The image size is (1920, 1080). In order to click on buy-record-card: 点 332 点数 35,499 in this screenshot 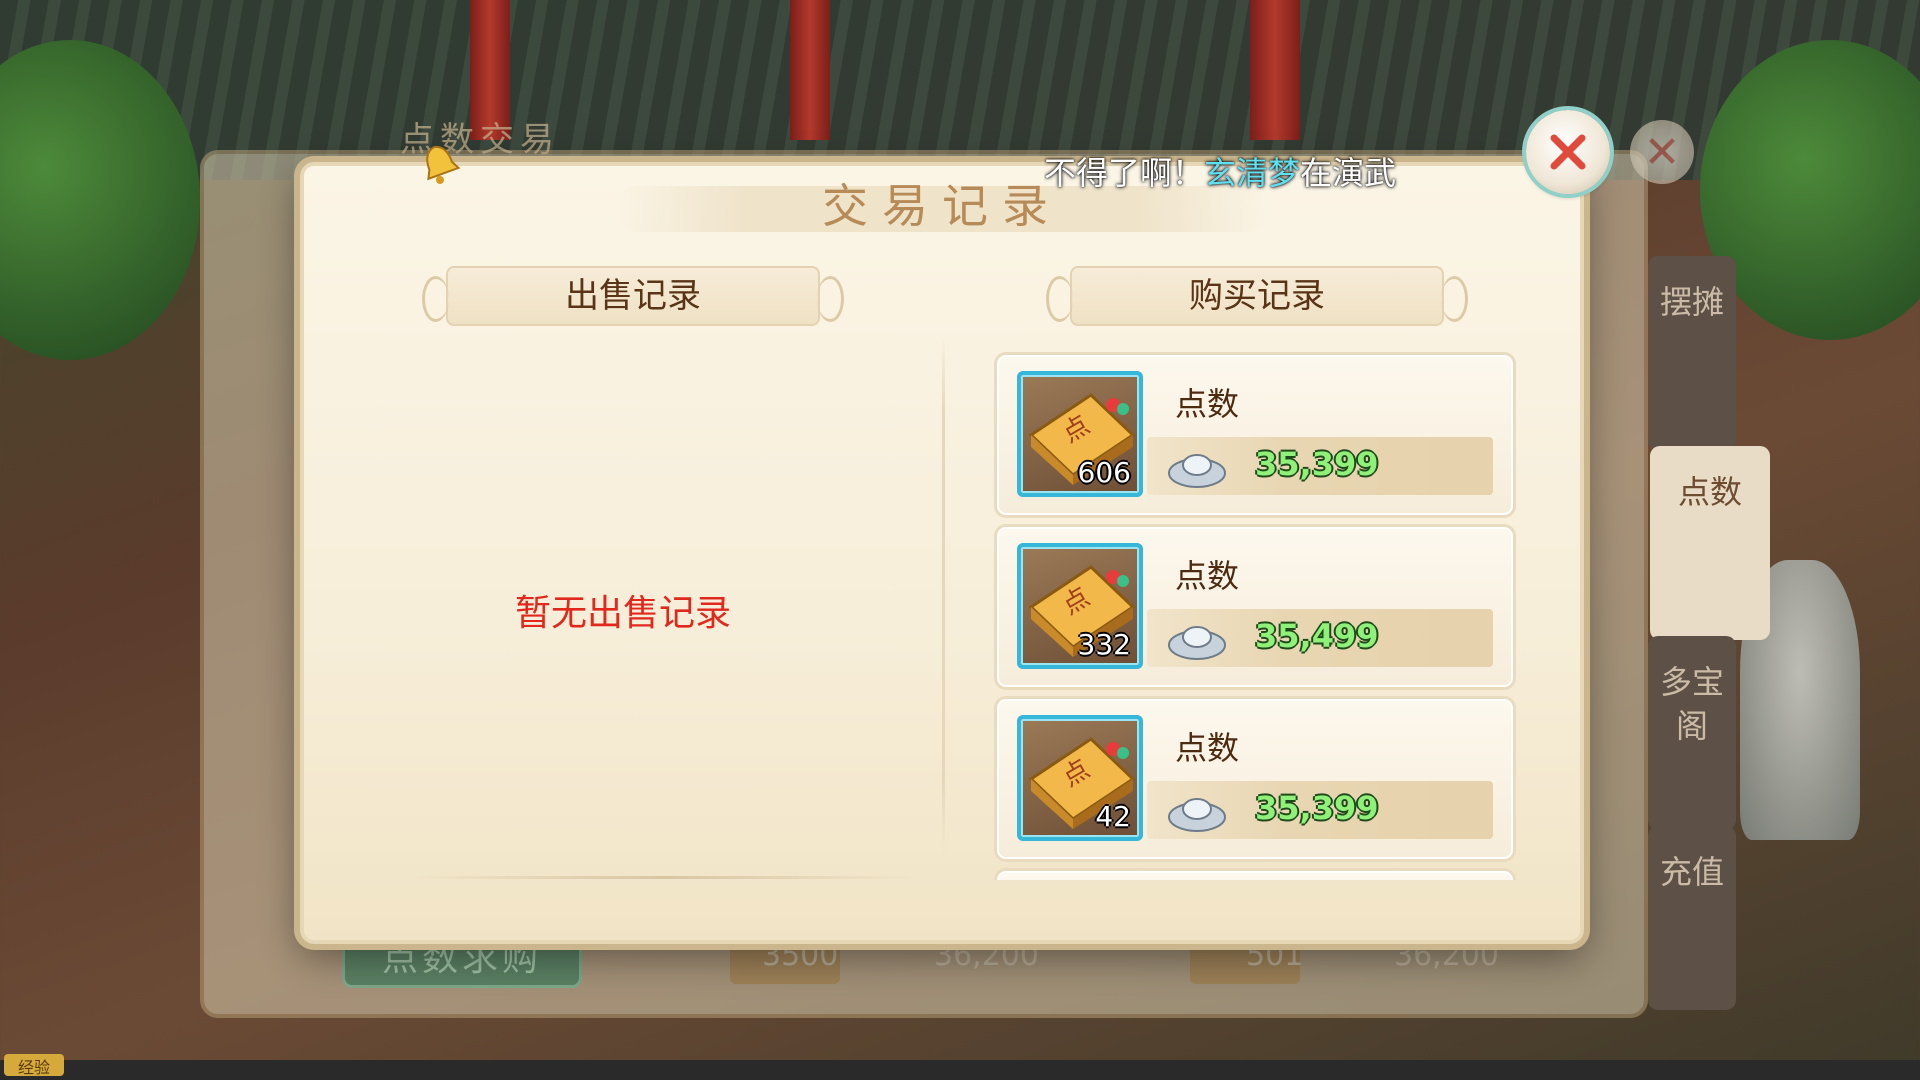, I will do `click(1255, 607)`.